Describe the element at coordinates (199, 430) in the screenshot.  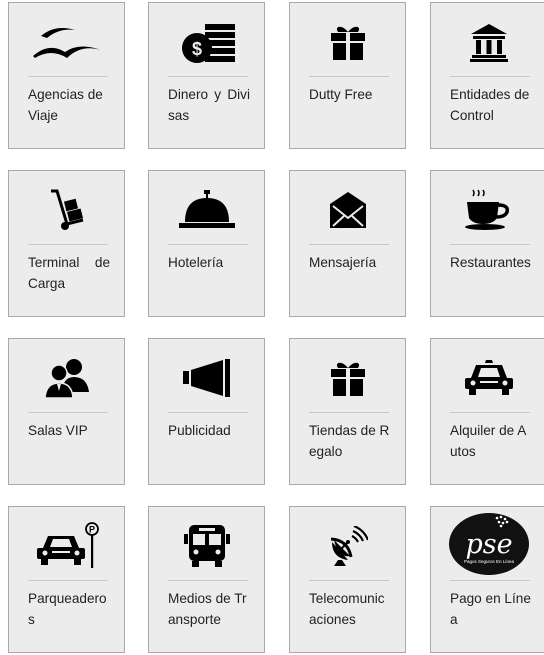
I see `tile-label: Publicidad` at that location.